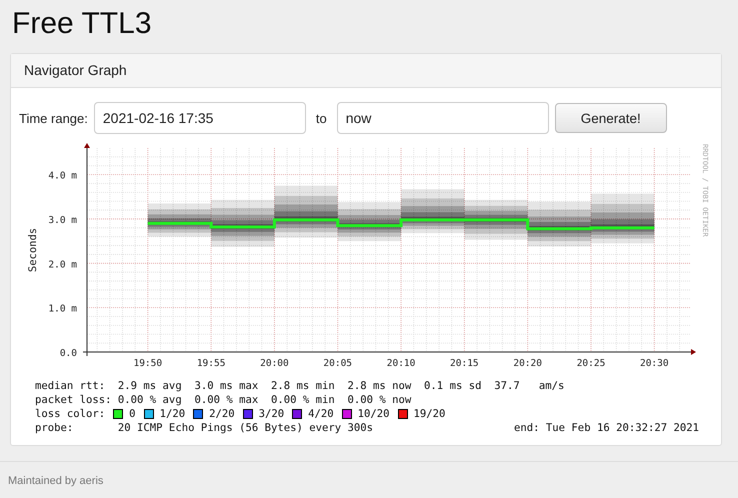  I want to click on page-title: Free TTL3, so click(82, 24).